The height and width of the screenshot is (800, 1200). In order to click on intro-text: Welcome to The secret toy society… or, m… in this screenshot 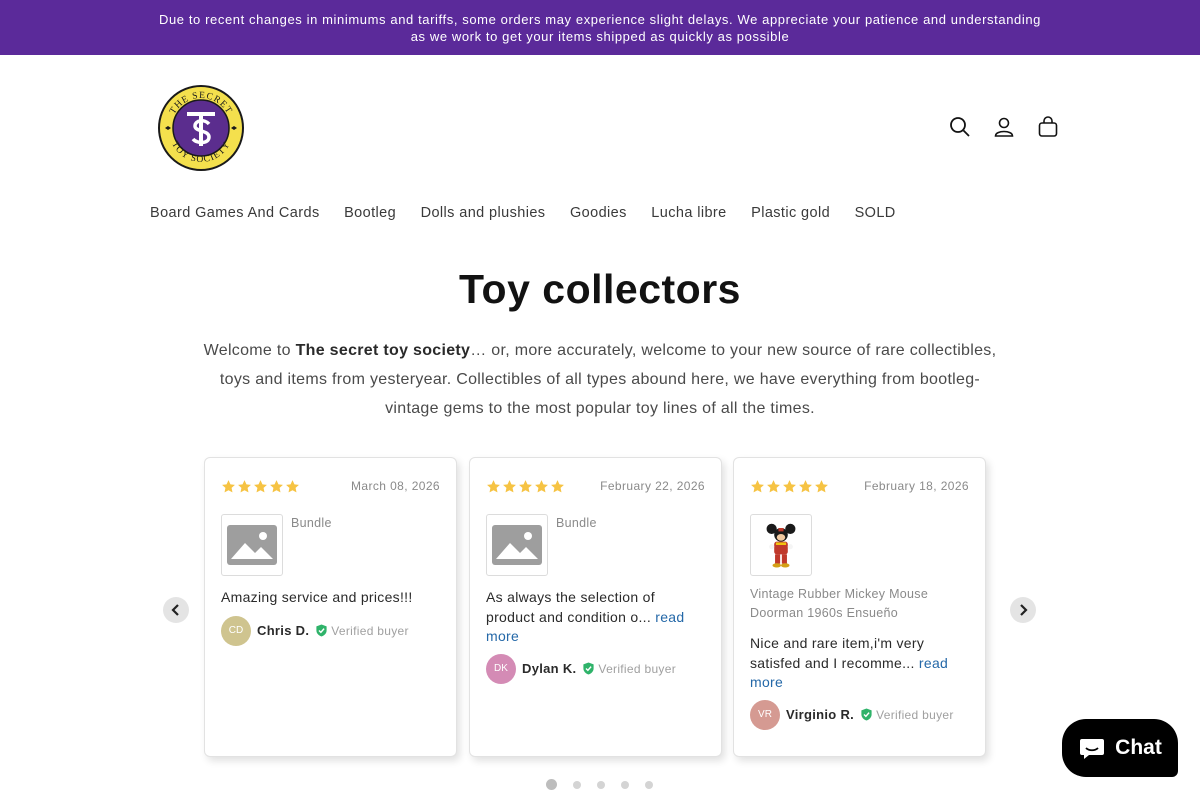, I will do `click(600, 379)`.